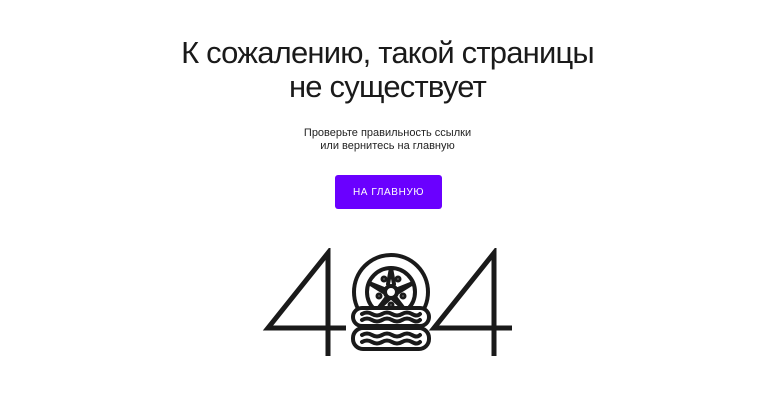 The width and height of the screenshot is (775, 403). I want to click on error-code-left-digit: 4, so click(304, 304).